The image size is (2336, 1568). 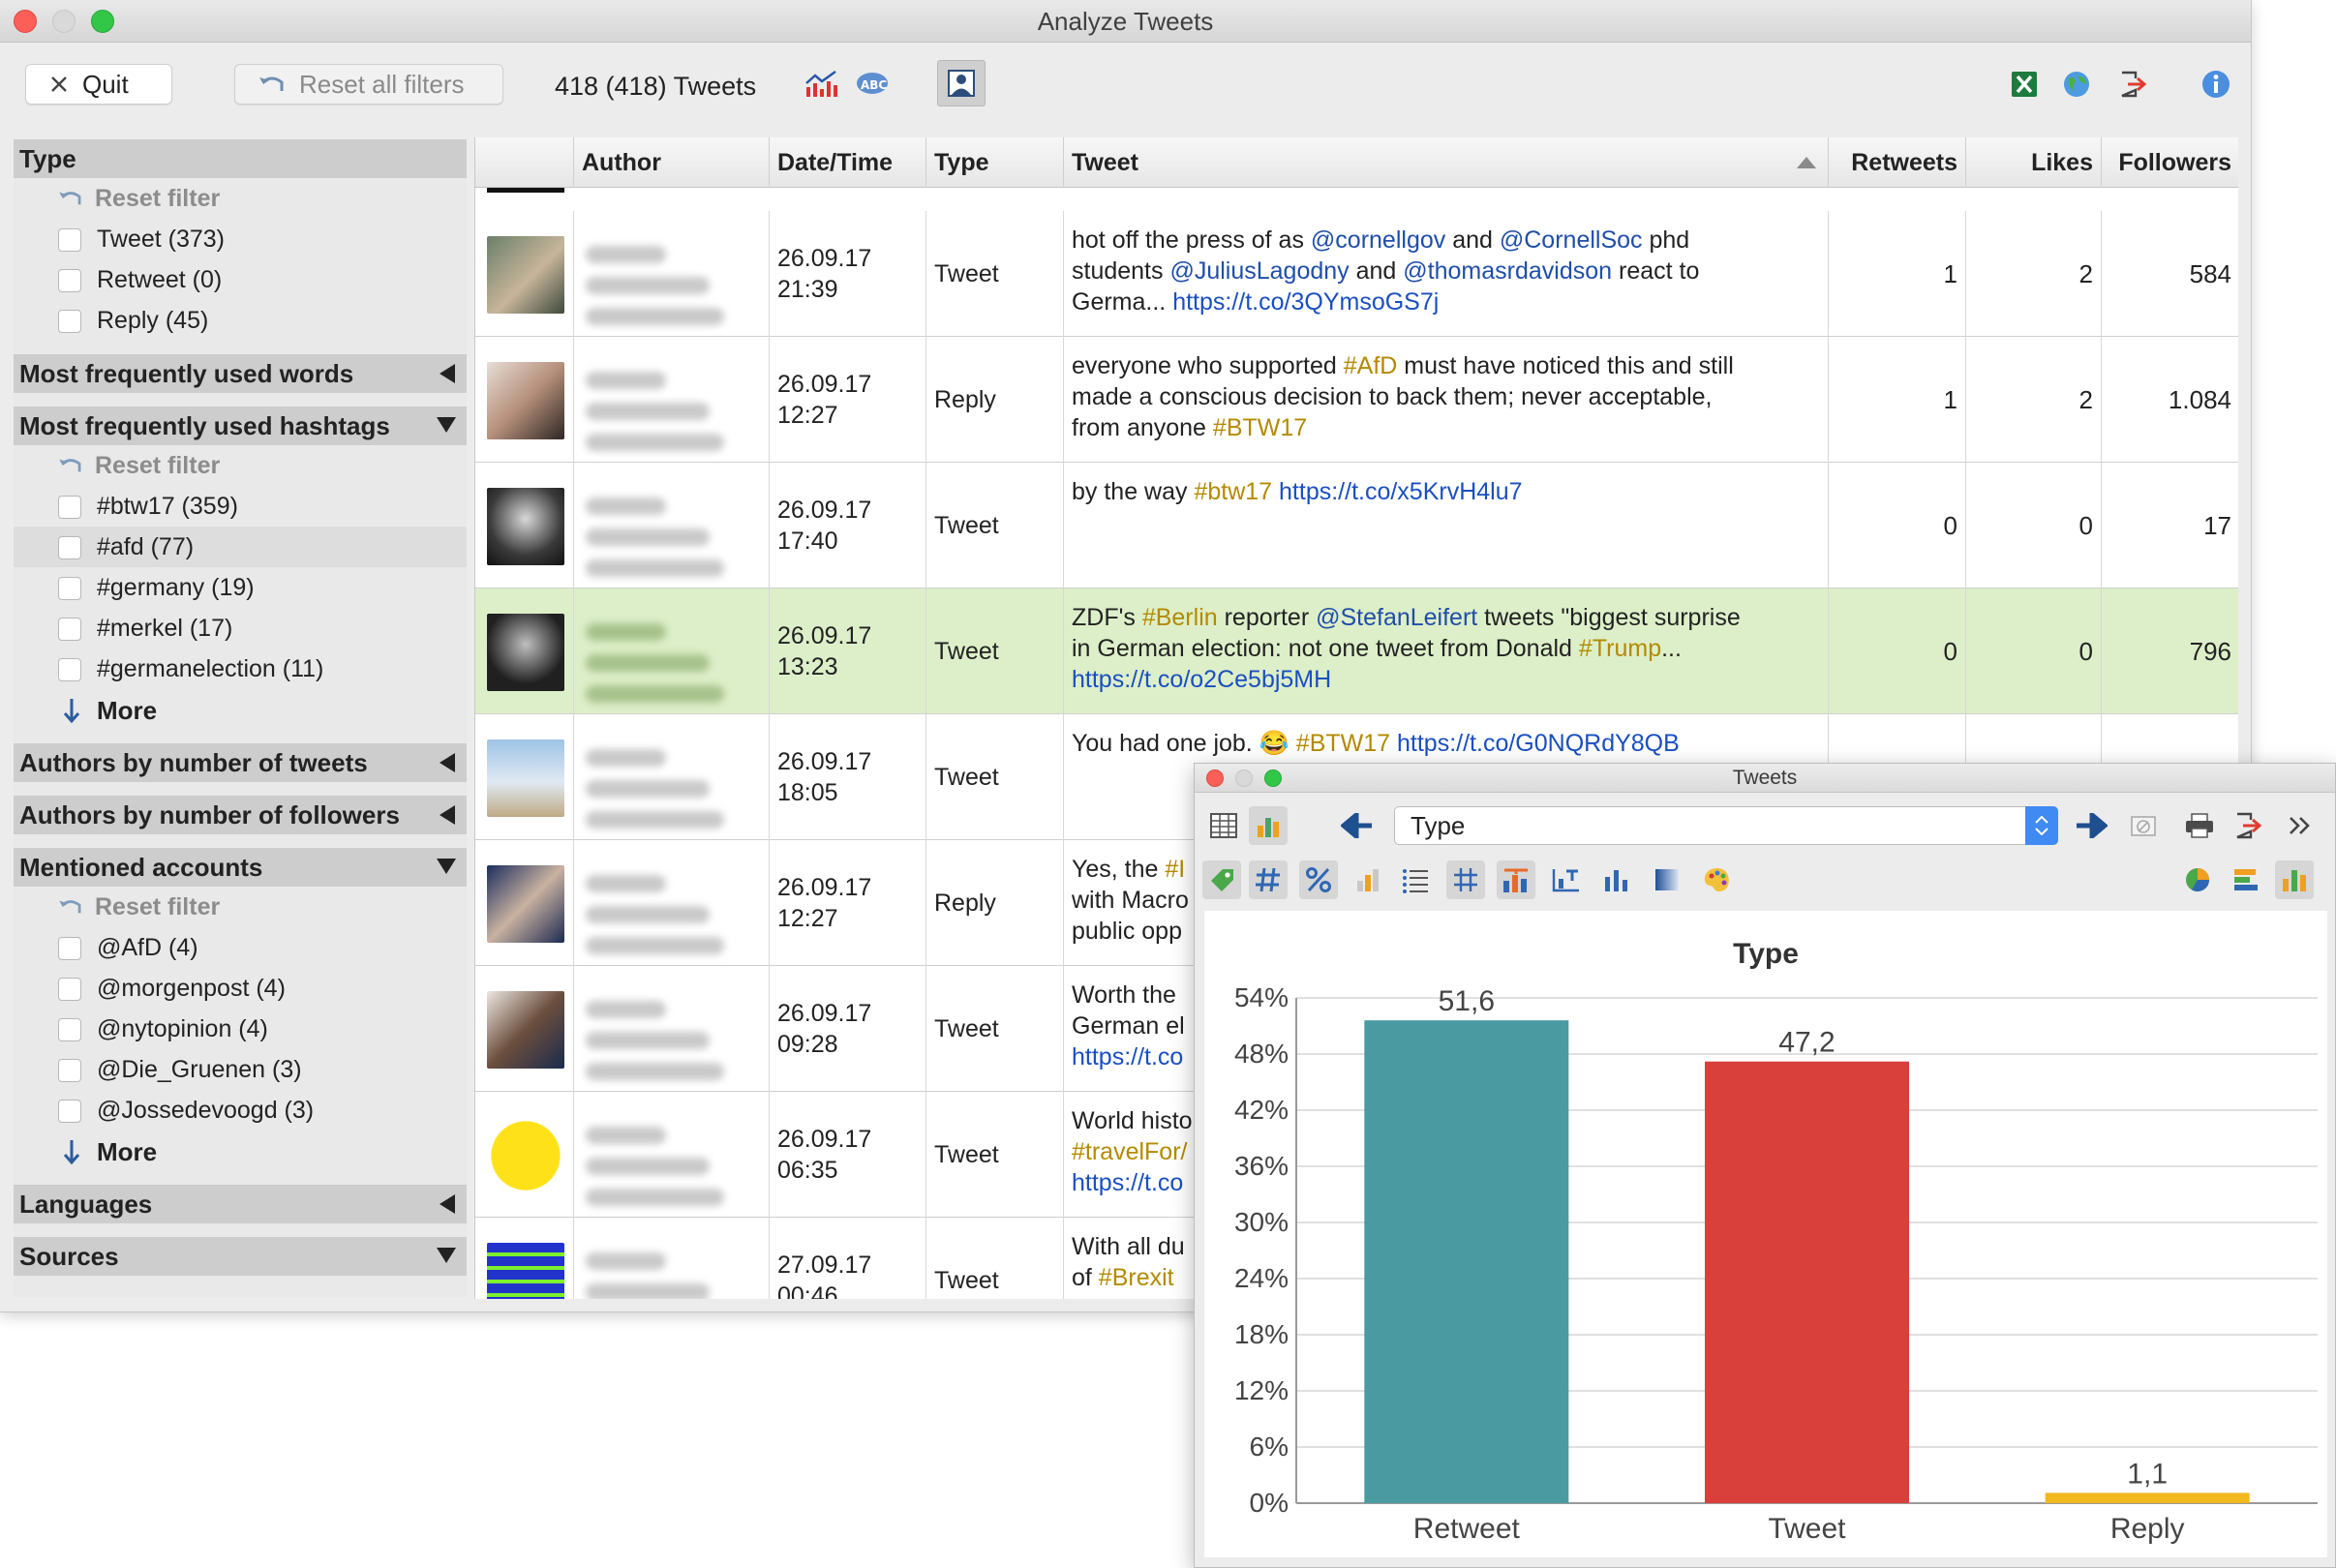 What do you see at coordinates (240, 1029) in the screenshot?
I see `mention-item: @nytopinion (4)` at bounding box center [240, 1029].